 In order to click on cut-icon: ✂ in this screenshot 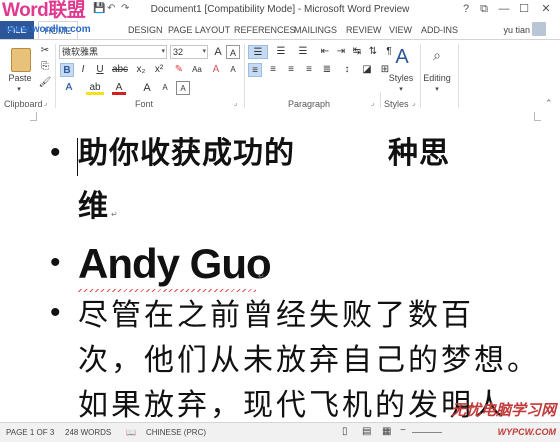, I will do `click(45, 51)`.